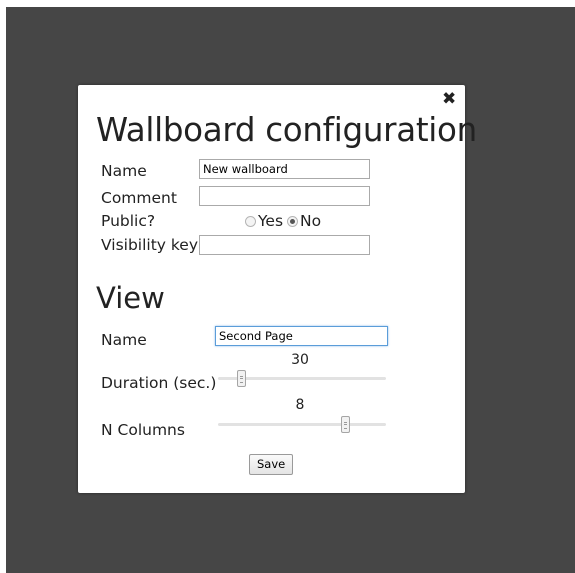 The width and height of the screenshot is (575, 573). I want to click on view-name-input, so click(301, 336).